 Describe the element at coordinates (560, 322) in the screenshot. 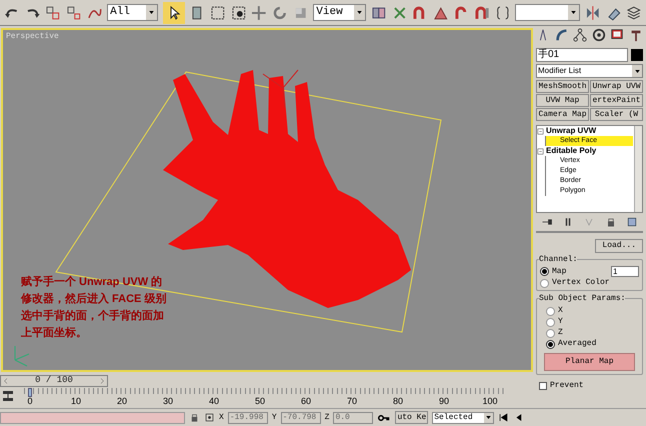

I see `radio-label: Y` at that location.